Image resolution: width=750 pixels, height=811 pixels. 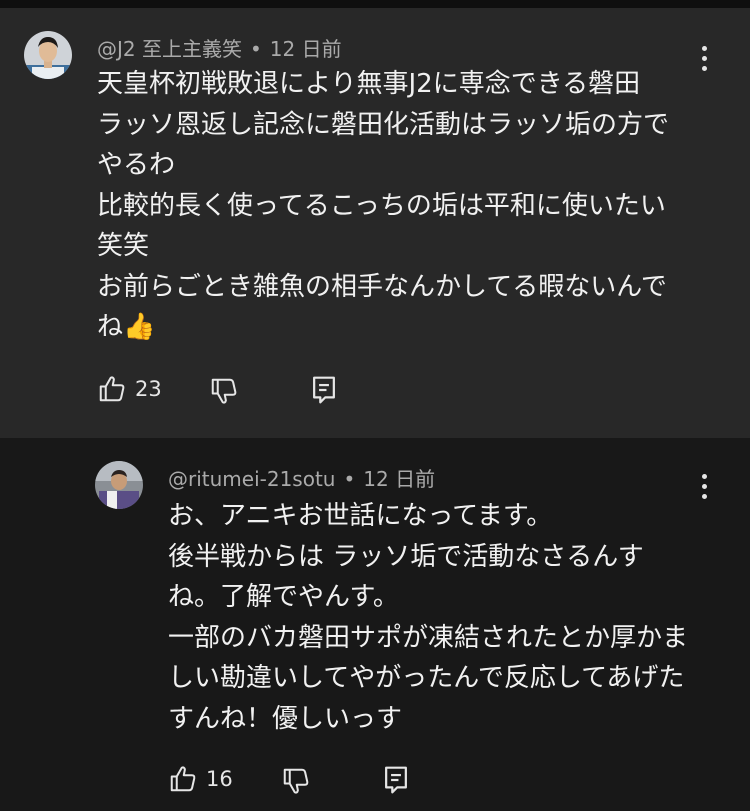 I want to click on comment-line: やるわ, so click(x=136, y=165).